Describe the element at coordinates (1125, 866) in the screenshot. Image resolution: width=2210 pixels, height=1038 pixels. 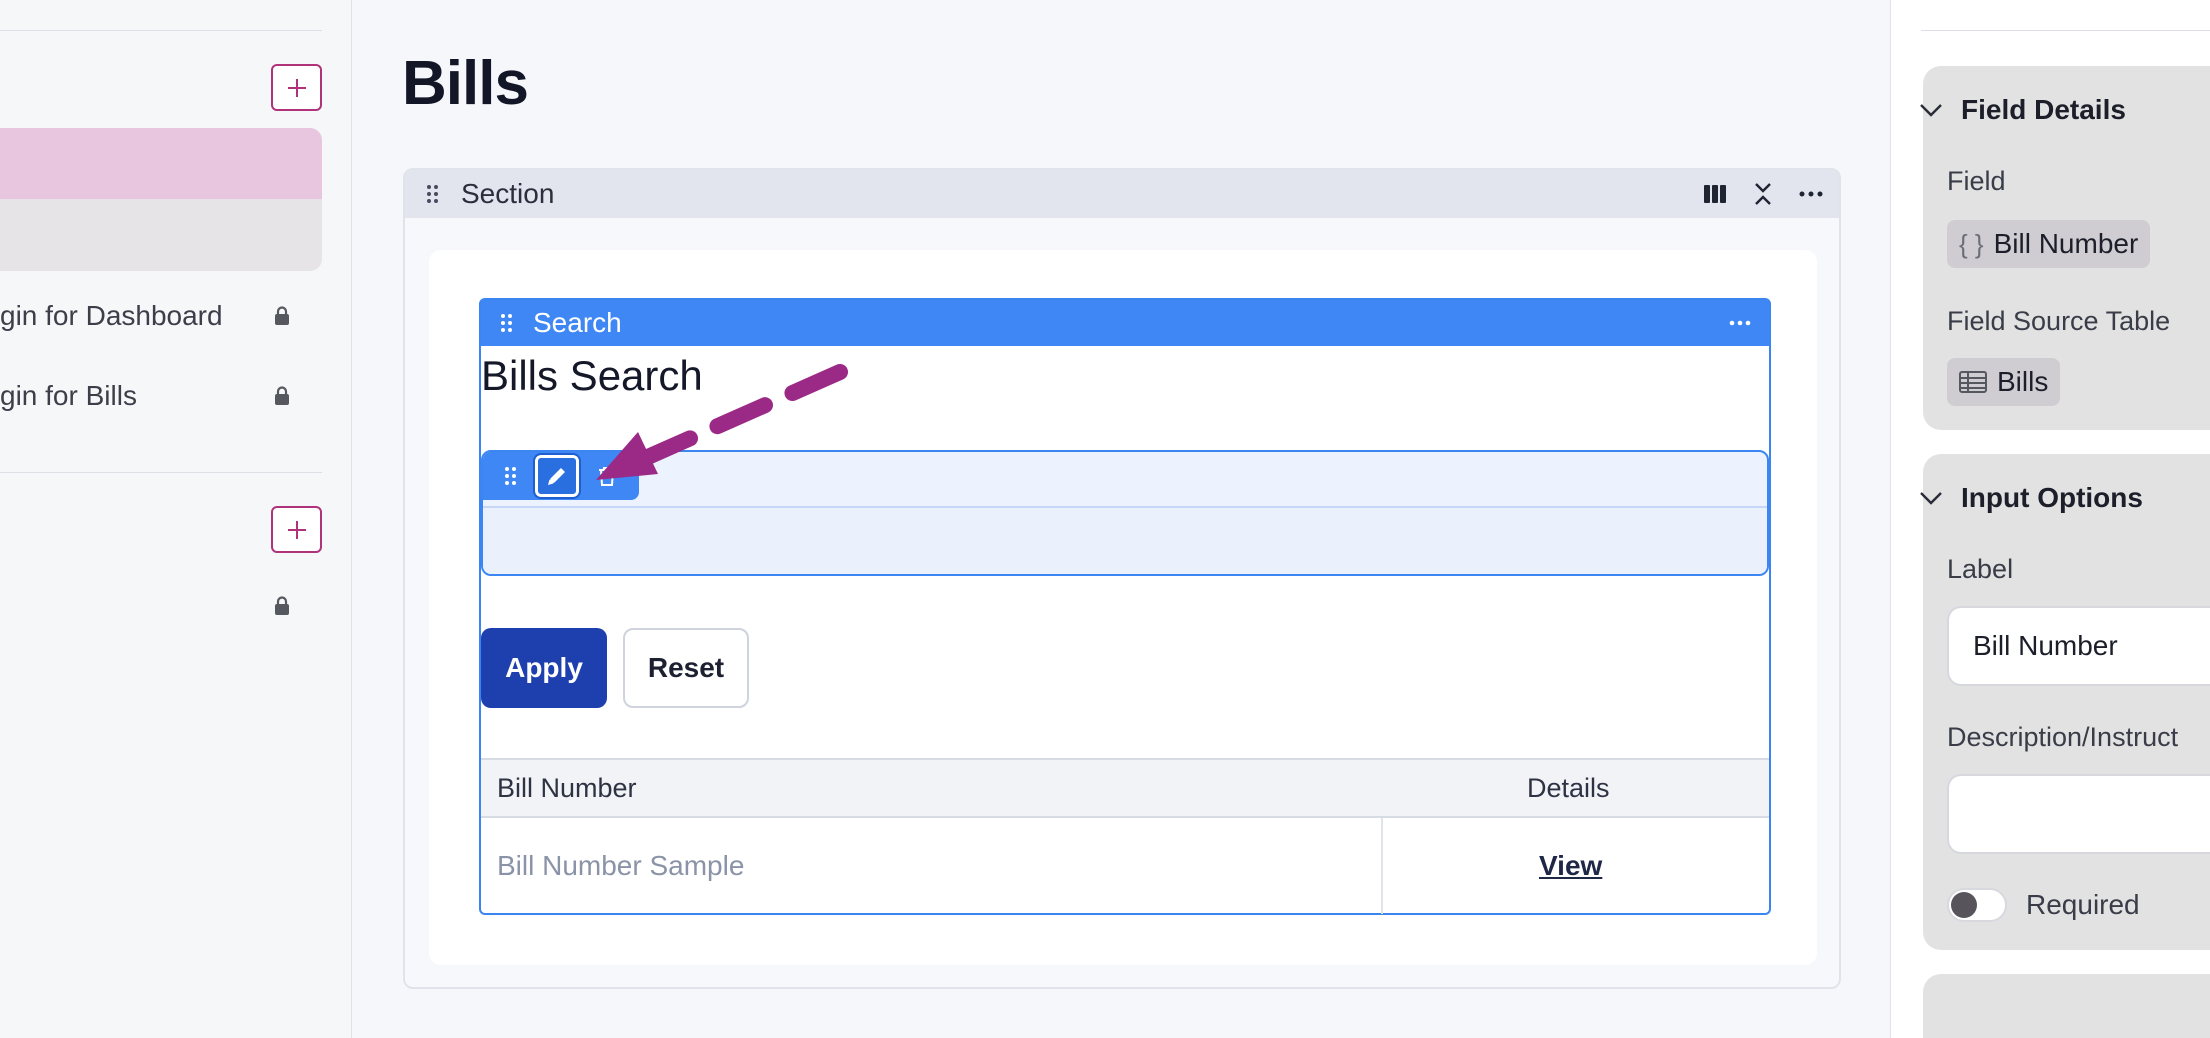
I see `table-row: Bill Number Sample View` at that location.